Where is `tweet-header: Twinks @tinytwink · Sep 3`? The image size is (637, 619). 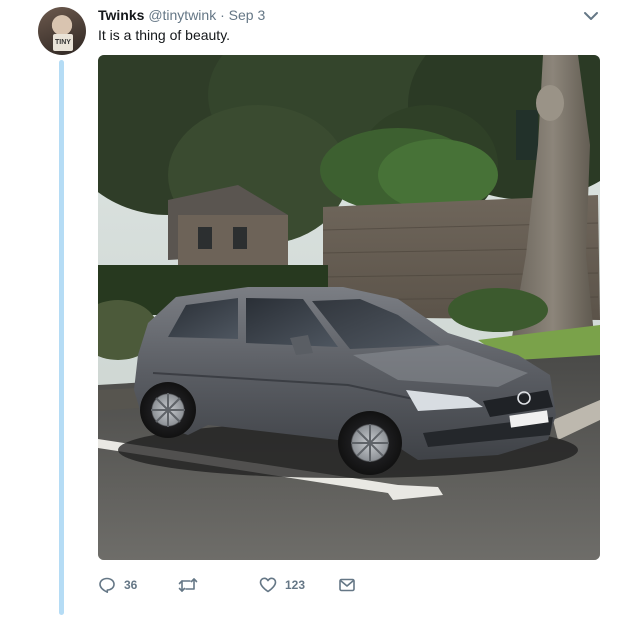 tweet-header: Twinks @tinytwink · Sep 3 is located at coordinates (181, 15).